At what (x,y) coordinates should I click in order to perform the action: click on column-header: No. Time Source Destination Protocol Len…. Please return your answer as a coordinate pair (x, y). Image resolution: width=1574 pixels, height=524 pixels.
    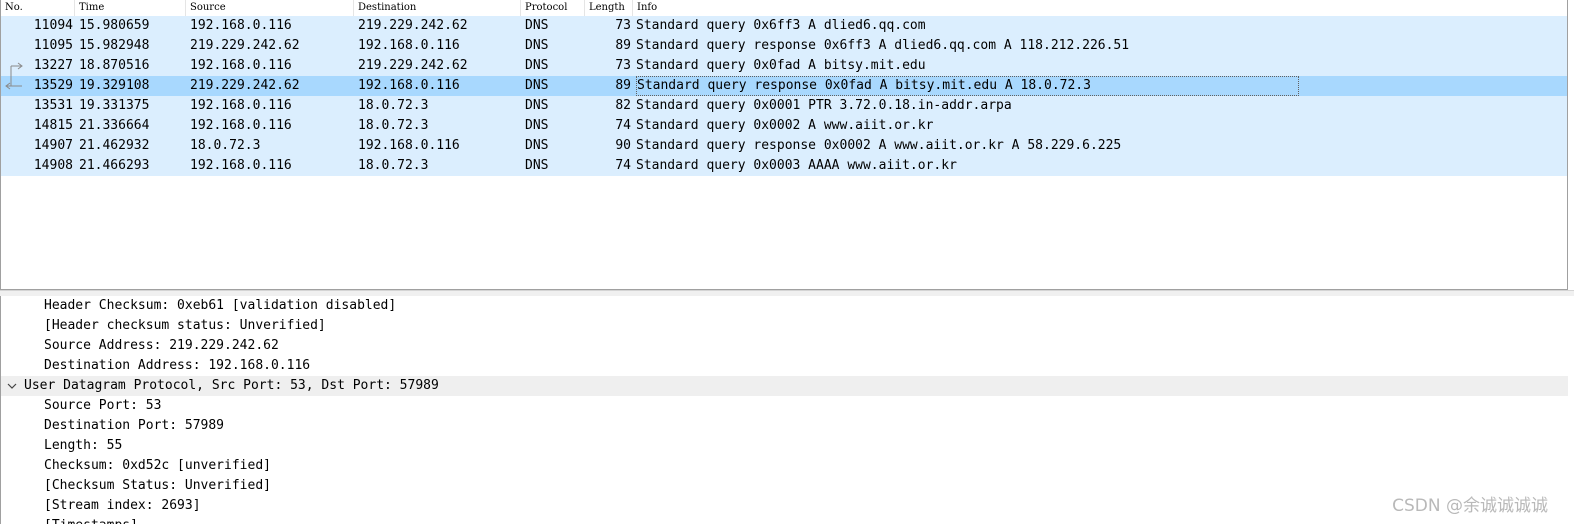
    Looking at the image, I should click on (784, 8).